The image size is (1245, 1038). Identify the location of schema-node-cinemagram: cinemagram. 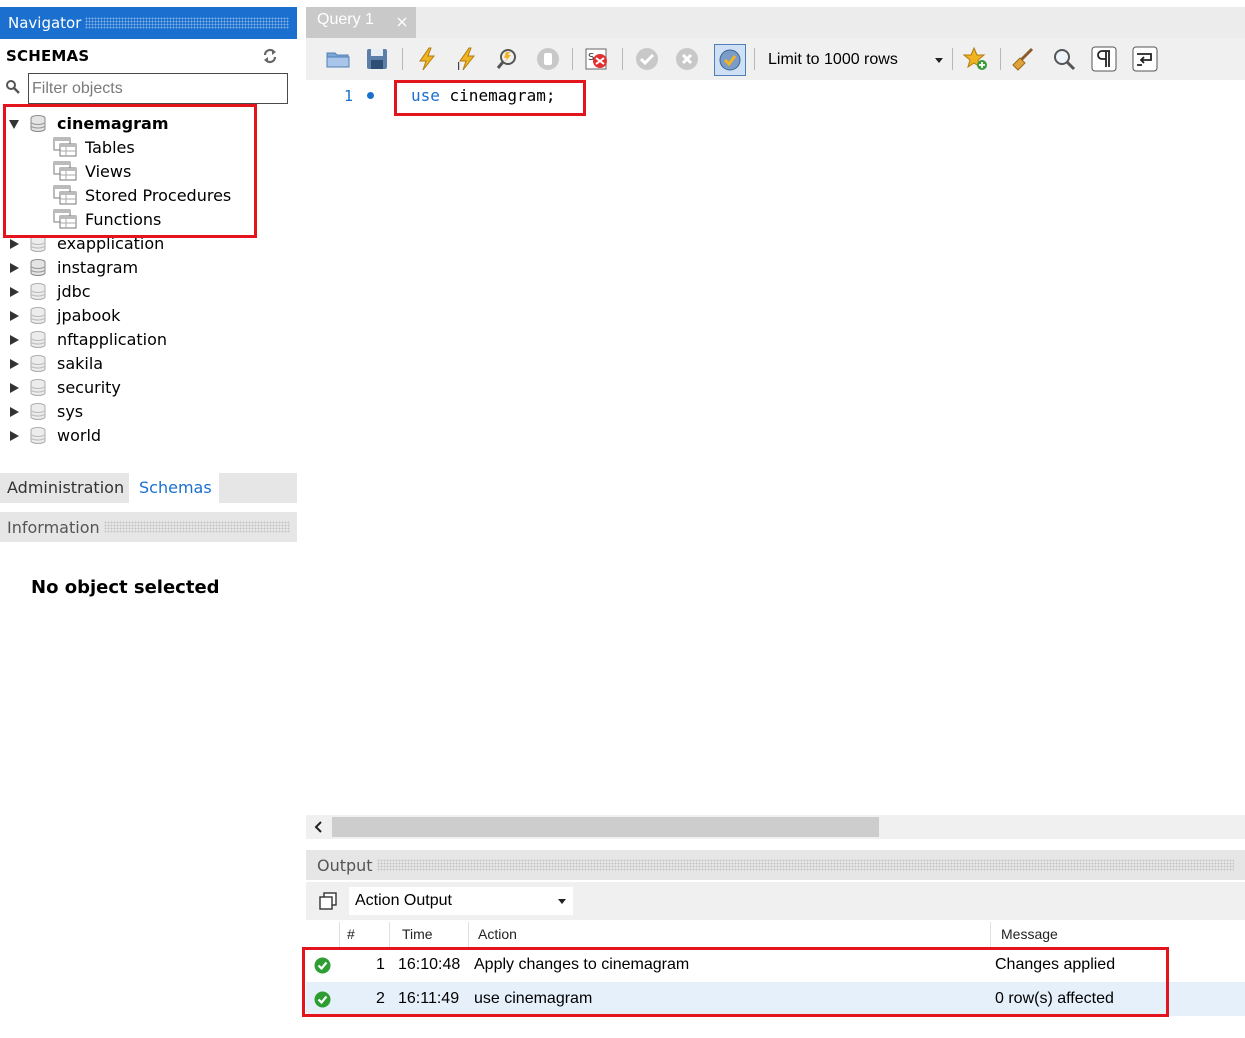
(148, 124).